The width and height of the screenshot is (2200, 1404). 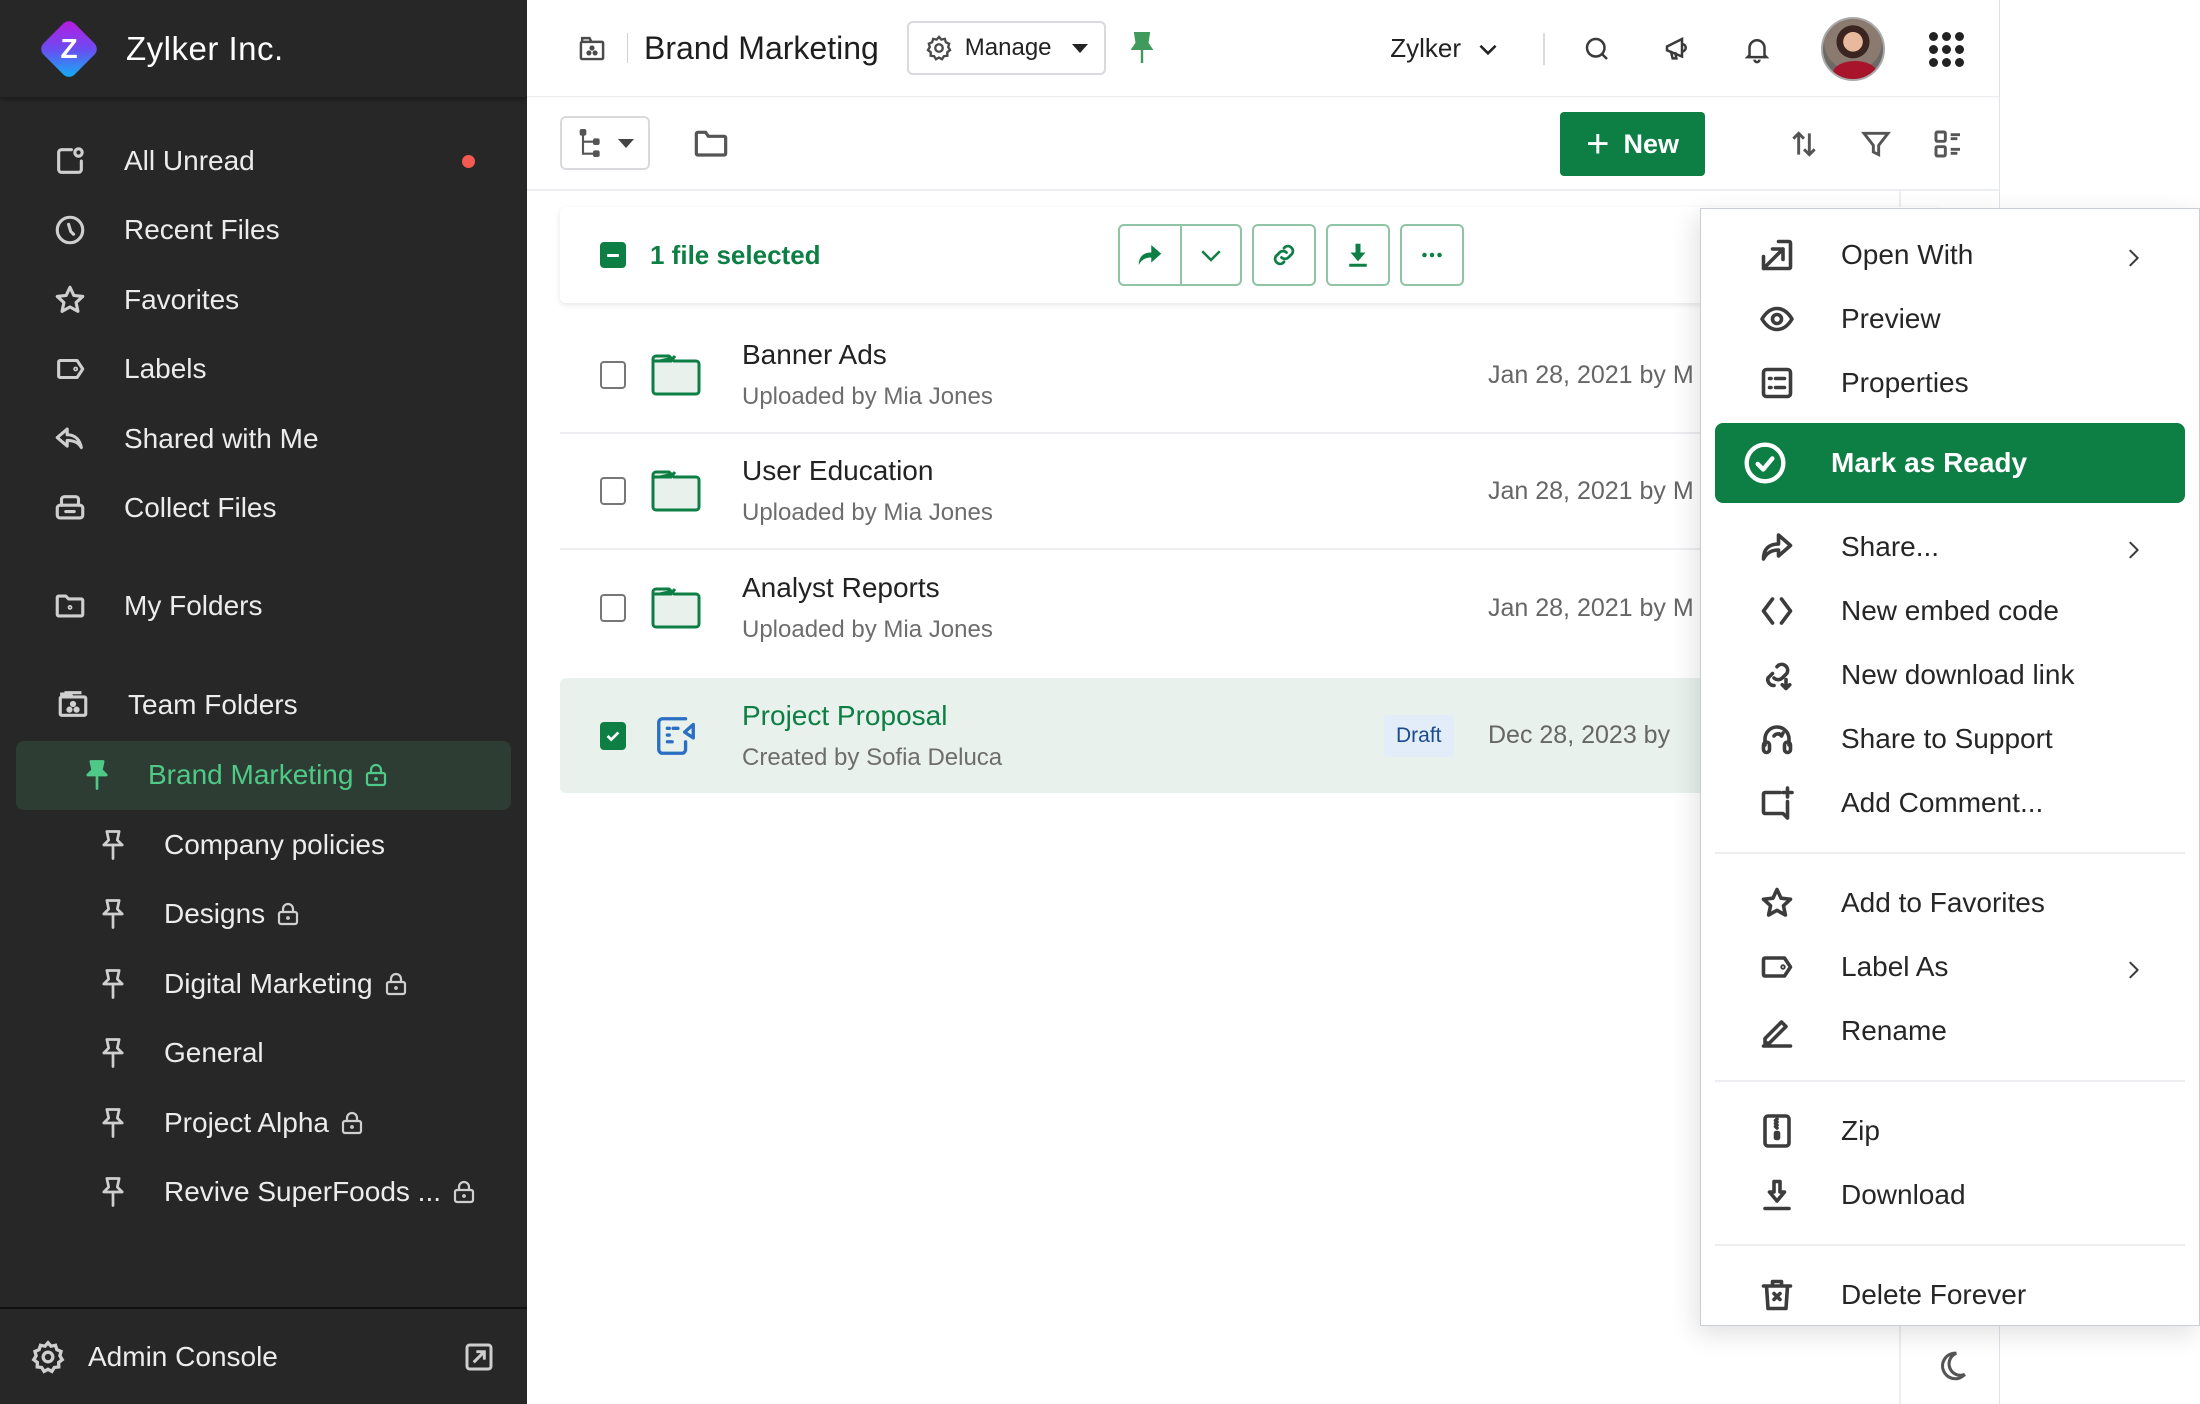 I want to click on more-actions-button, so click(x=1432, y=255).